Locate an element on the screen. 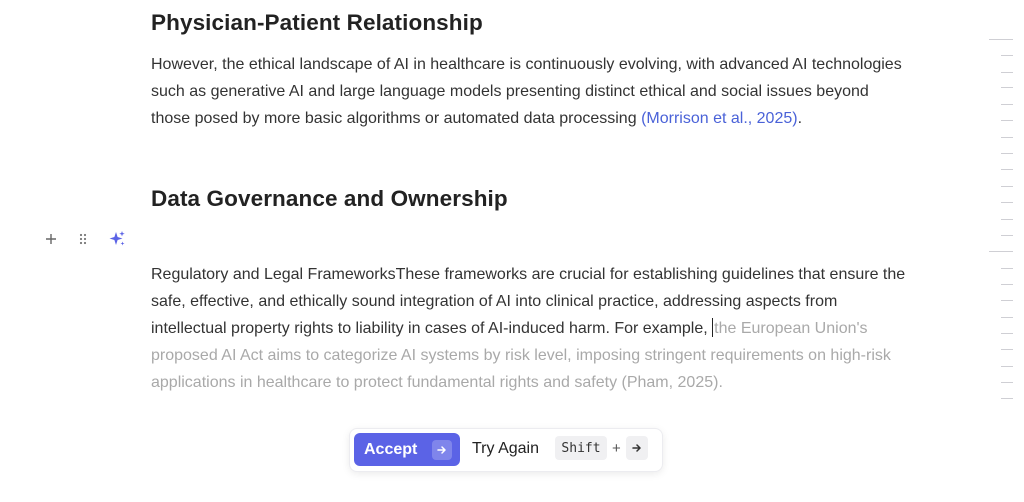 The width and height of the screenshot is (1024, 502). sparkles-icon is located at coordinates (117, 239).